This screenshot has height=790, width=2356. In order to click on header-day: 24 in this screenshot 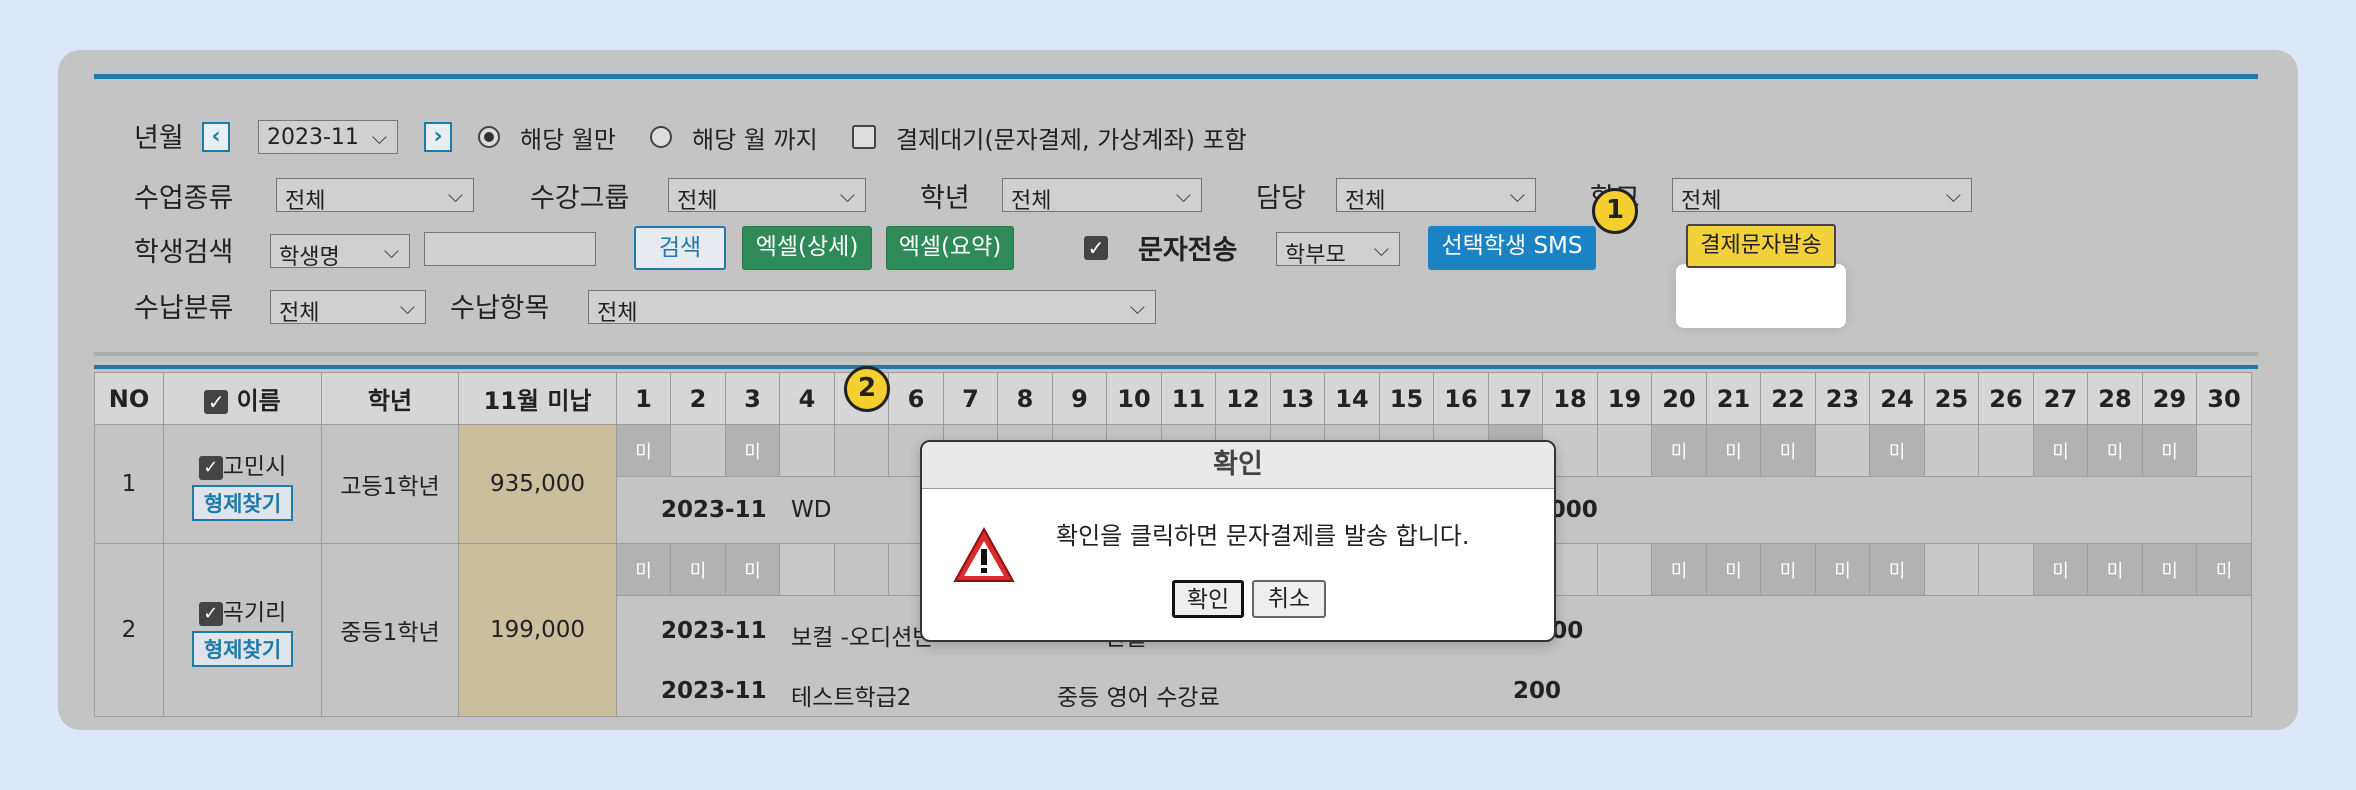, I will do `click(1897, 398)`.